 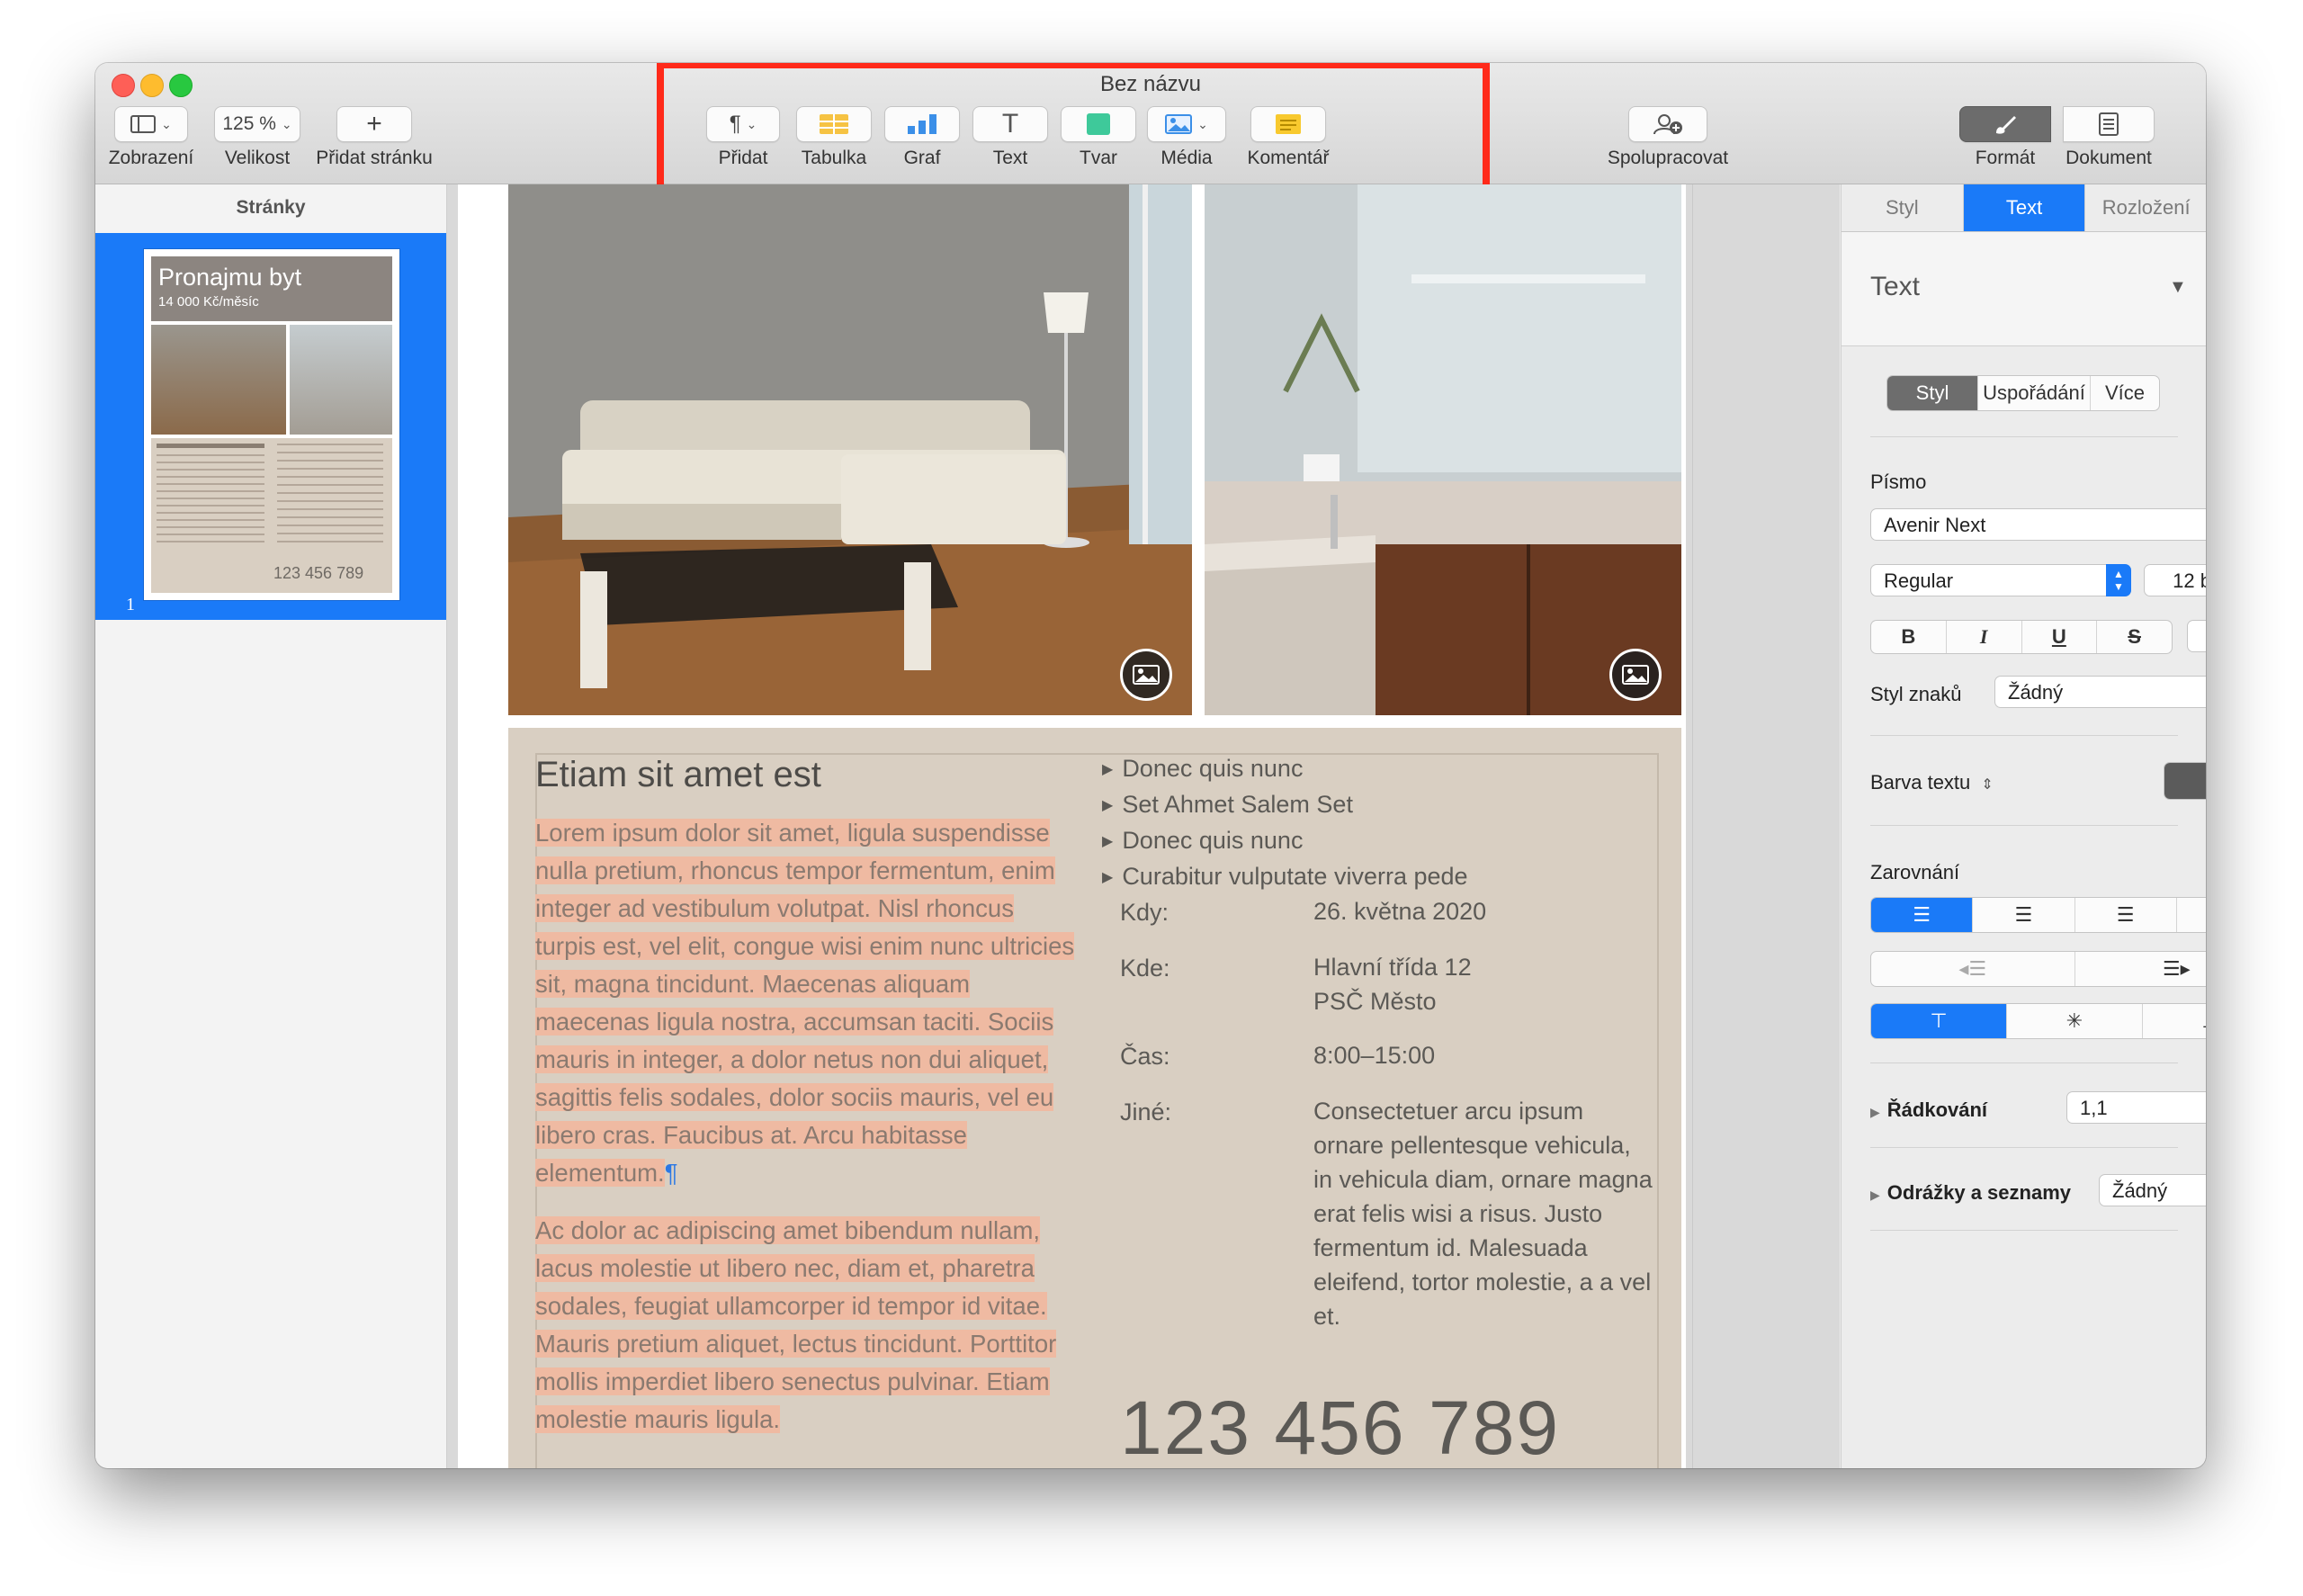 What do you see at coordinates (1099, 124) in the screenshot?
I see `shape-icon` at bounding box center [1099, 124].